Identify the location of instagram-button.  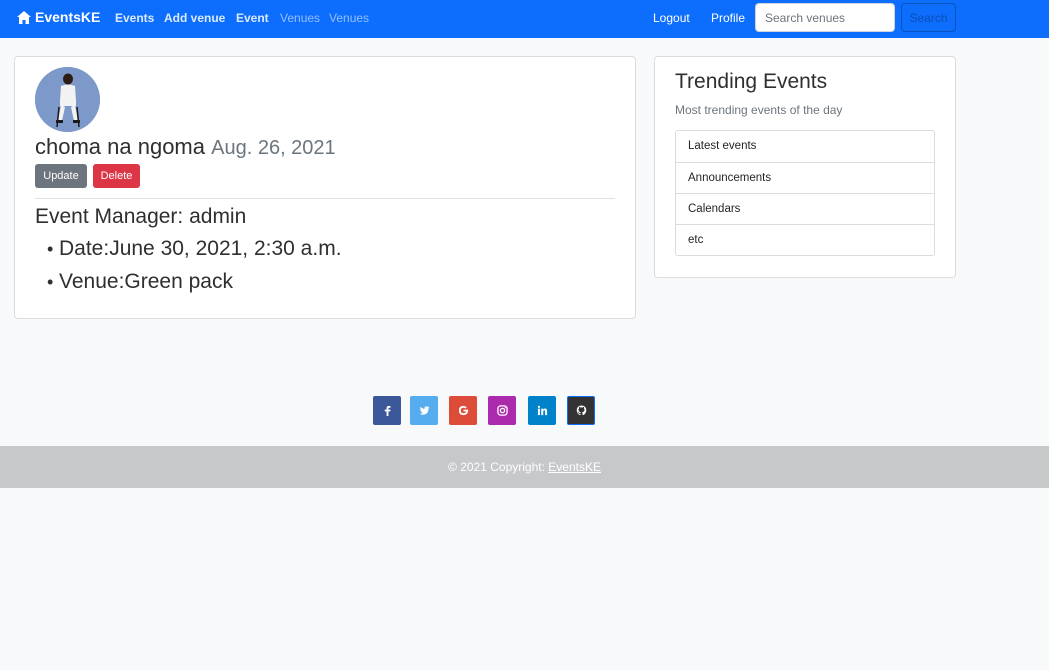
(502, 410).